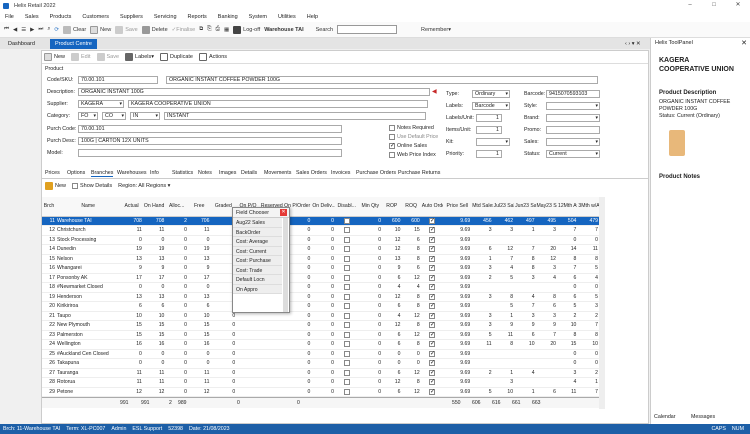  Describe the element at coordinates (88, 259) in the screenshot. I see `branch-name-cell: Nelson` at that location.